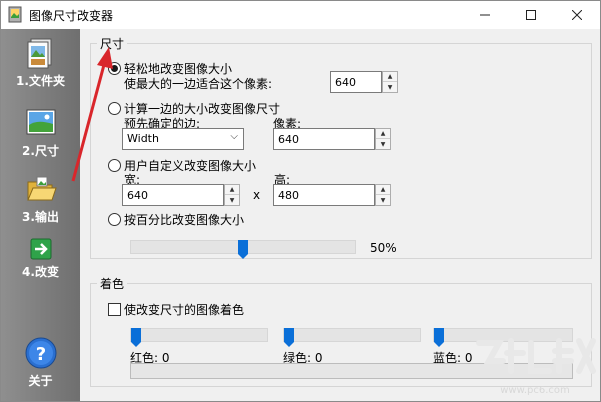  I want to click on green-slider, so click(352, 337).